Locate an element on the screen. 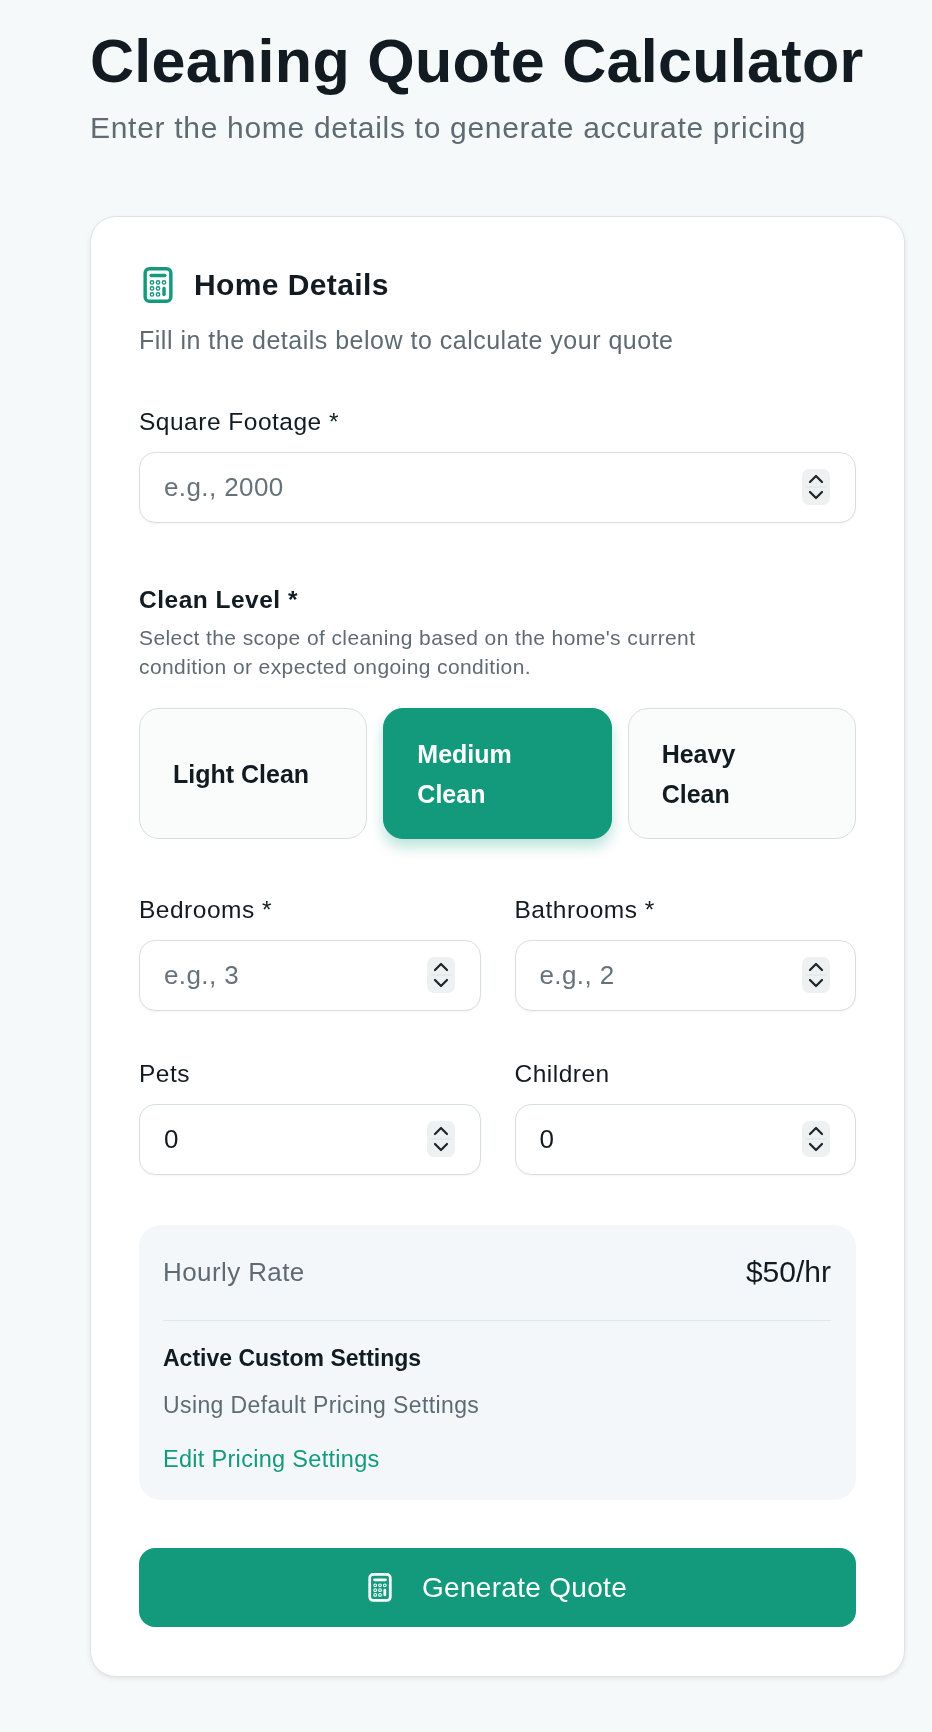  page-subtitle: Enter the home details to generate accurate pricing is located at coordinates (449, 128).